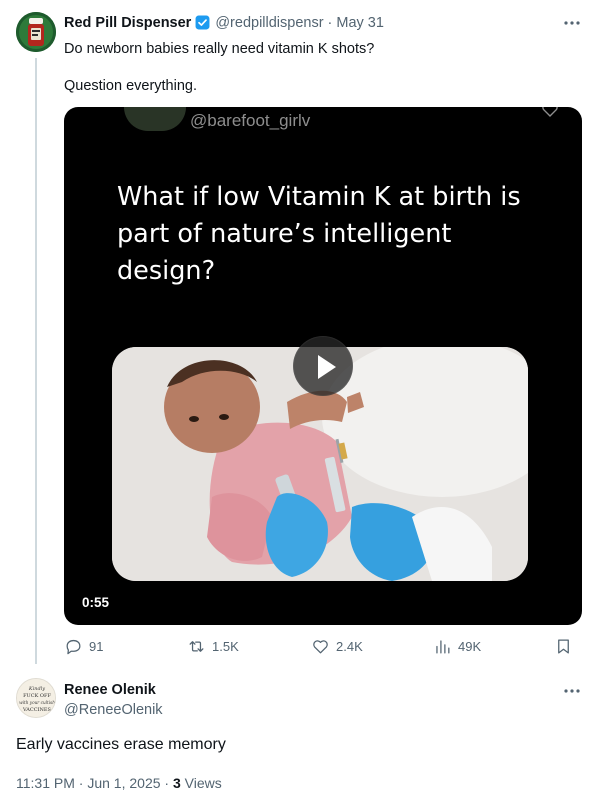 Image resolution: width=598 pixels, height=801 pixels. I want to click on view-count: 49K, so click(470, 646).